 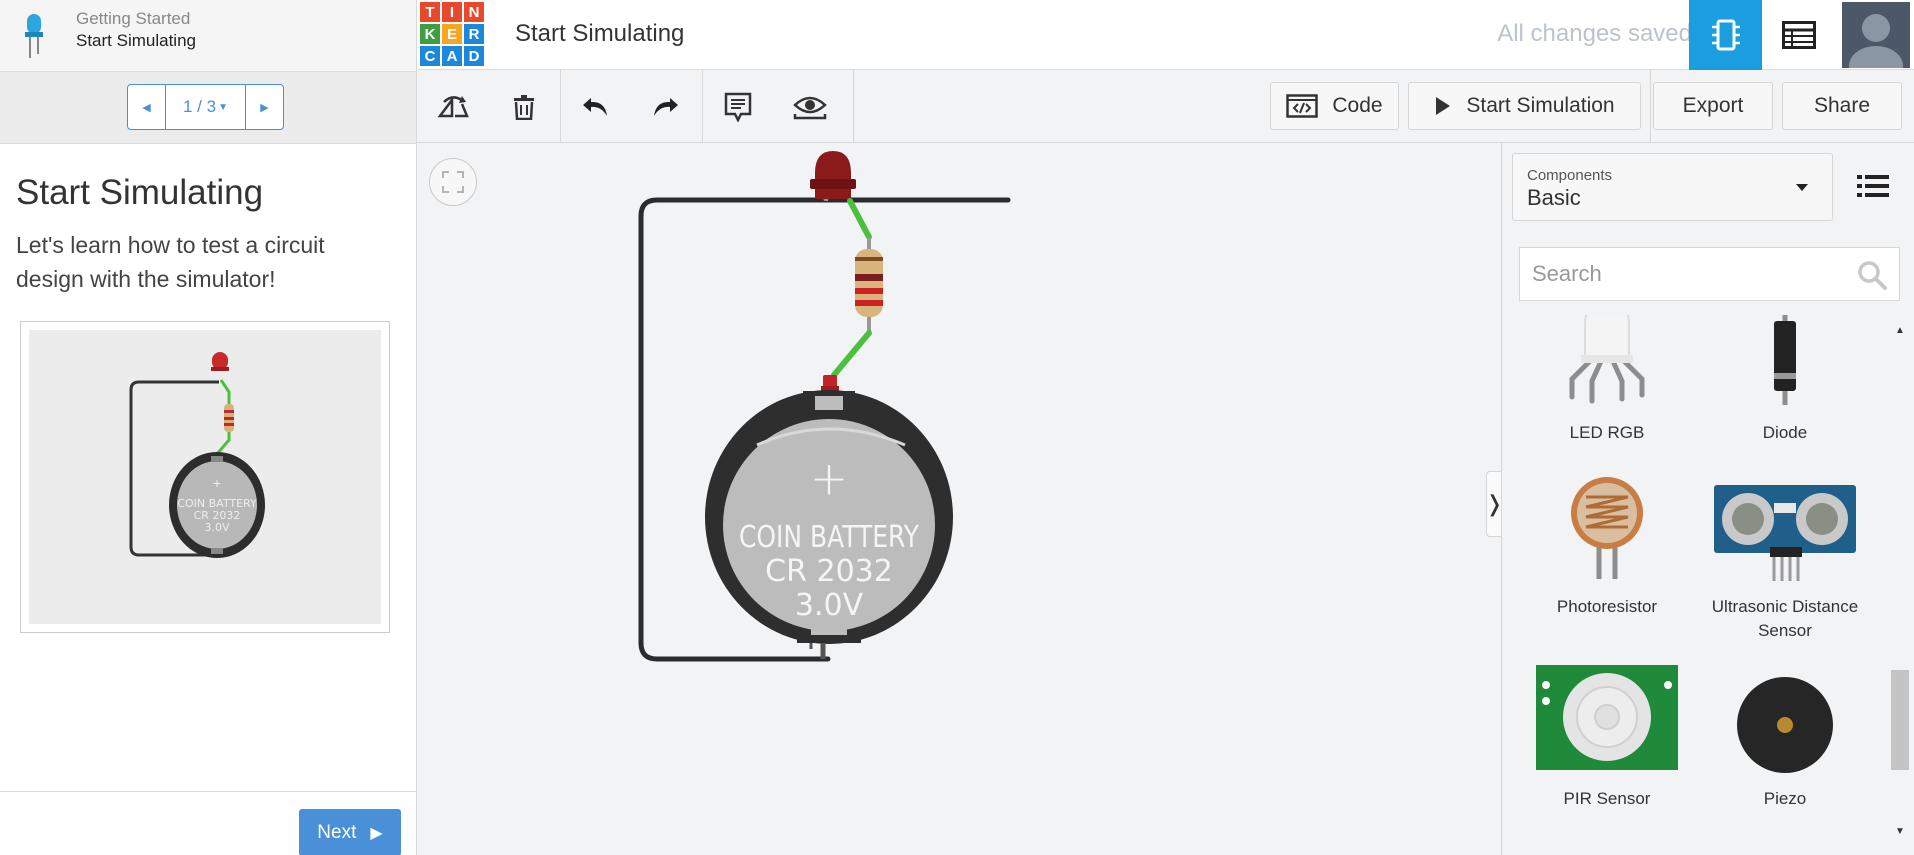 I want to click on component-photoresistor: Photoresistor, so click(x=1607, y=546).